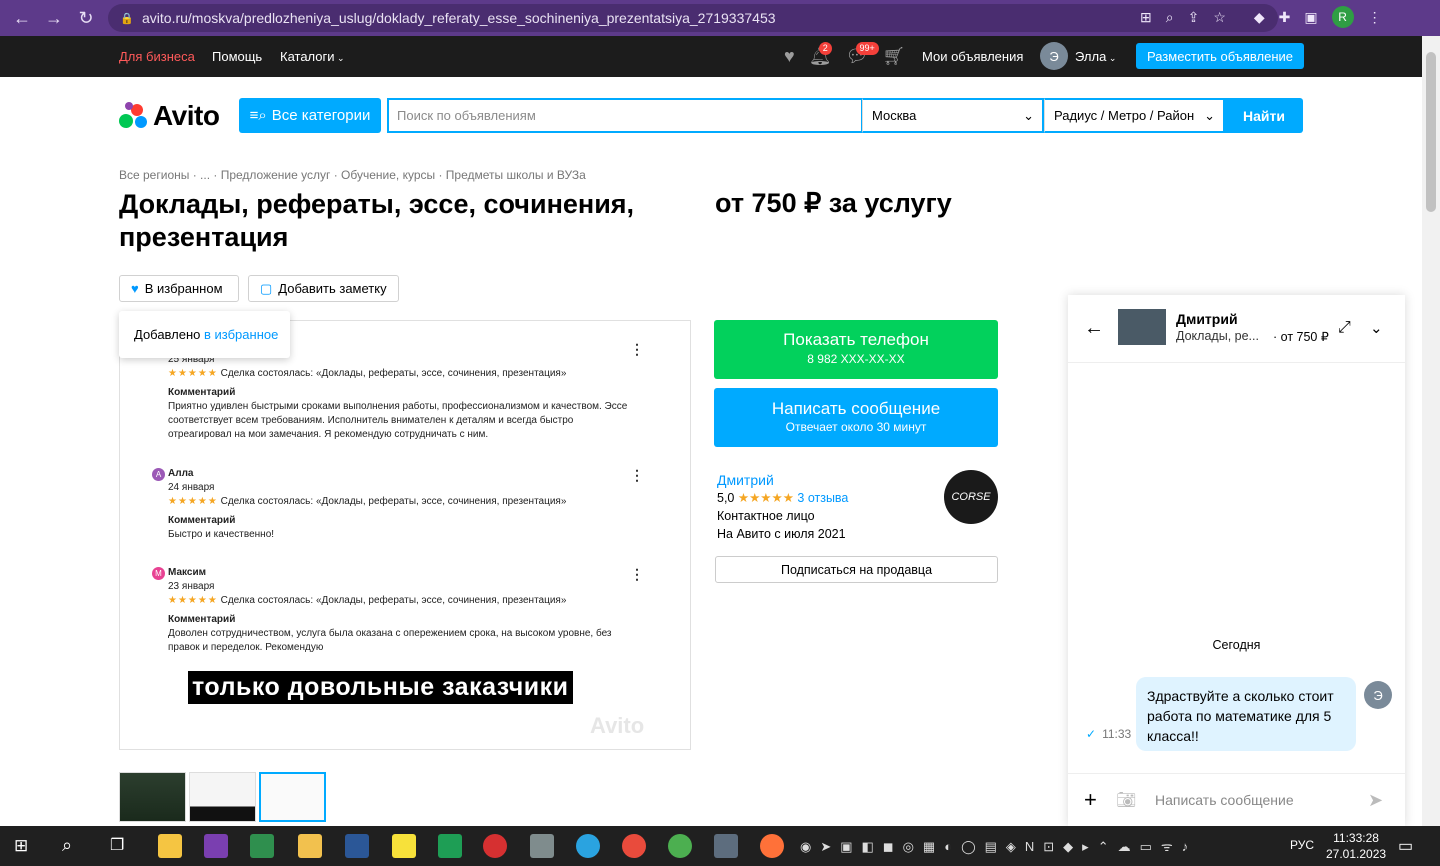 The width and height of the screenshot is (1440, 866). Describe the element at coordinates (862, 54) in the screenshot. I see `messages-icon: 💬︎ 99+` at that location.